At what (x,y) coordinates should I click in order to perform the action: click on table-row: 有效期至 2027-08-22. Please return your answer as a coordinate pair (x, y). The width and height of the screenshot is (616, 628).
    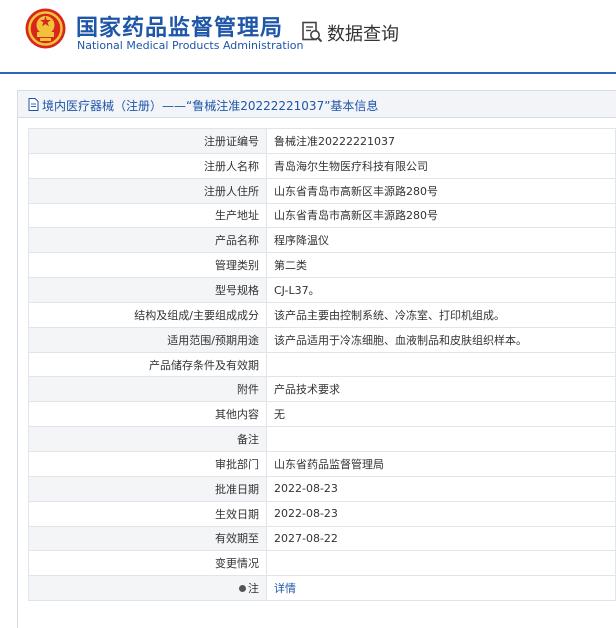
    Looking at the image, I should click on (322, 538).